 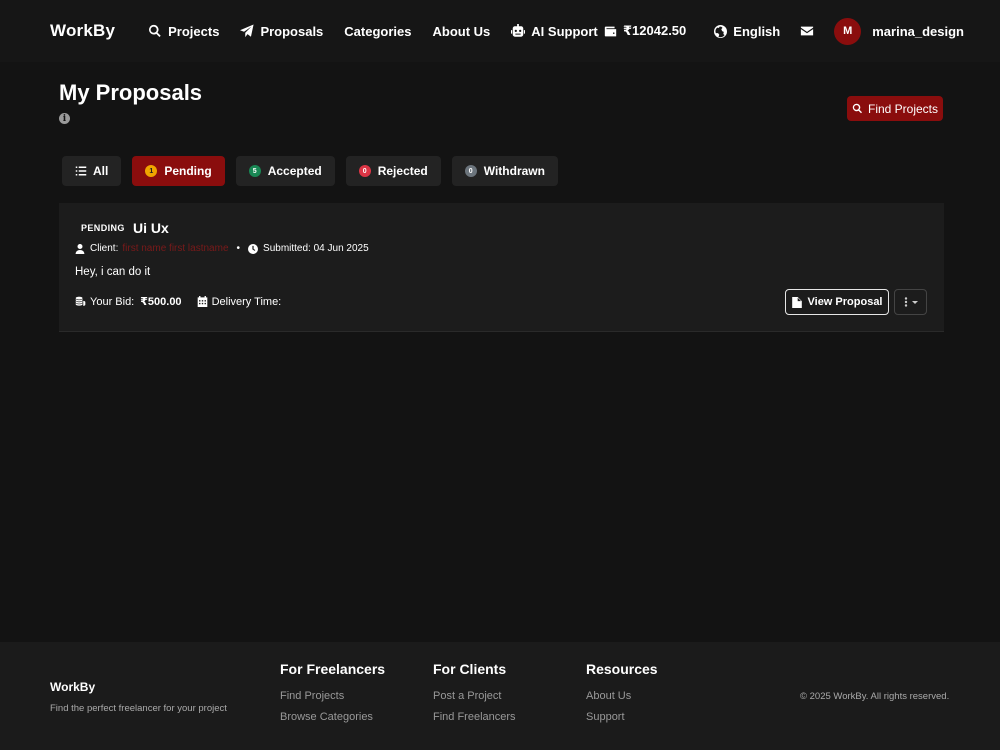 I want to click on calendar-icon, so click(x=202, y=301).